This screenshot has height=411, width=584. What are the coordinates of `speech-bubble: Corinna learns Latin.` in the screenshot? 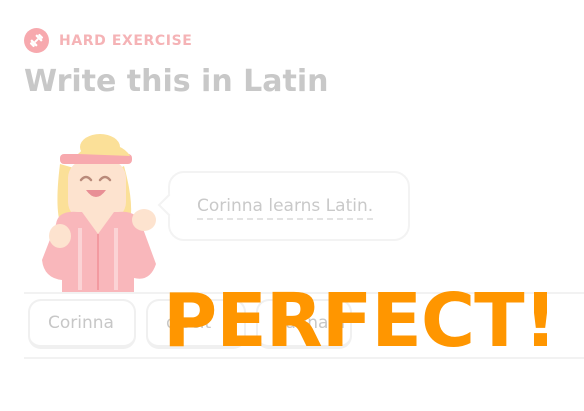 It's located at (283, 206).